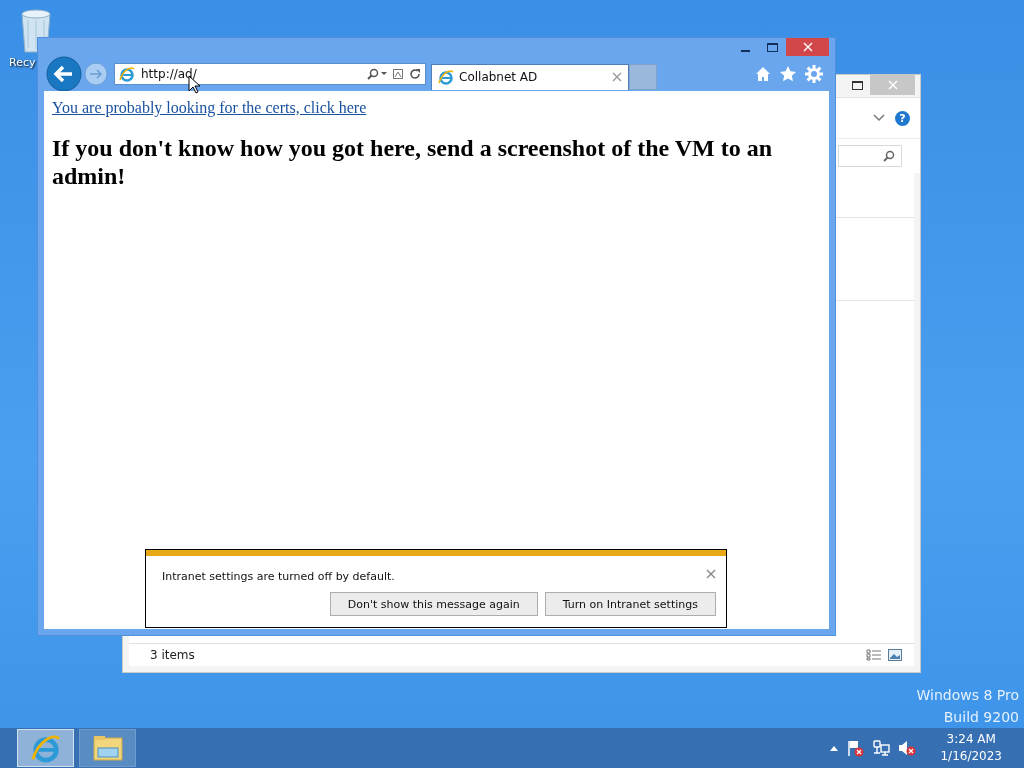 The image size is (1024, 768). Describe the element at coordinates (172, 655) in the screenshot. I see `status-text: 3 items` at that location.